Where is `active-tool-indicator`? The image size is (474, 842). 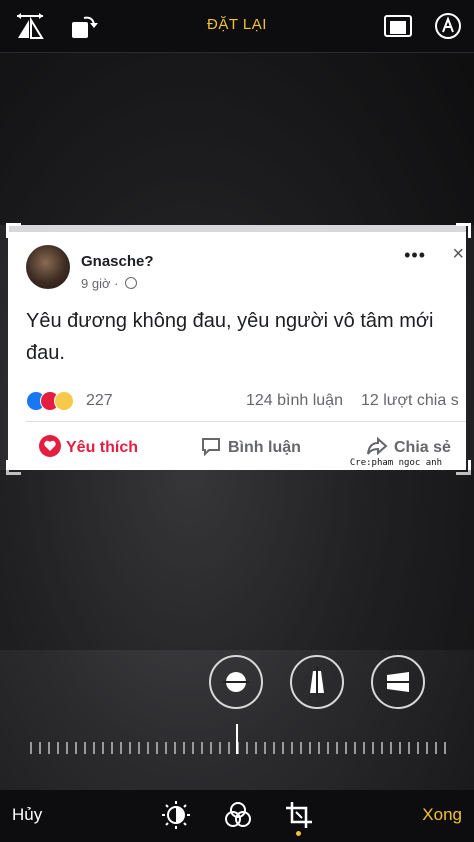 active-tool-indicator is located at coordinates (298, 833).